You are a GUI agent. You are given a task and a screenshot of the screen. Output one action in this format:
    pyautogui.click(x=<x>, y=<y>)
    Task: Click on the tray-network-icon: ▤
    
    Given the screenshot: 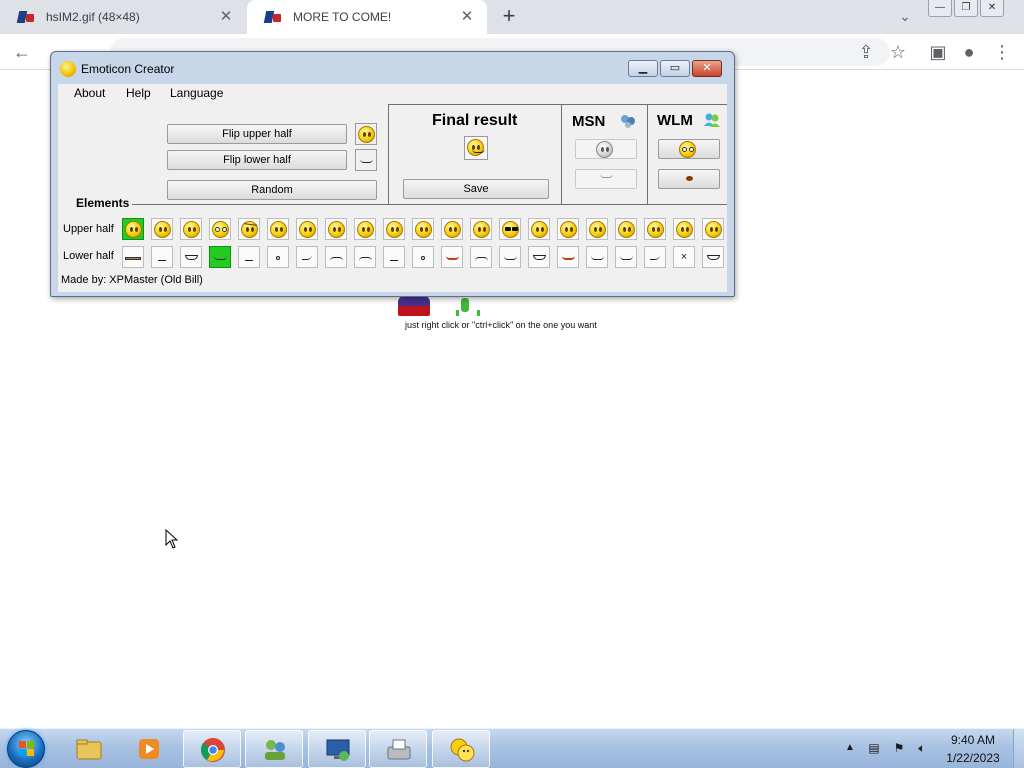 What is the action you would take?
    pyautogui.click(x=874, y=748)
    